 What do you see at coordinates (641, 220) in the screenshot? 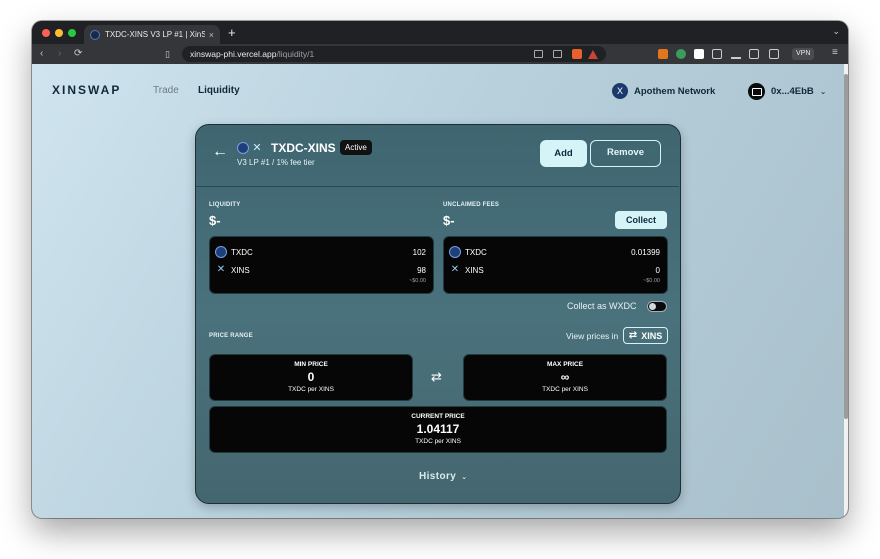
I see `collect-button: Collect` at bounding box center [641, 220].